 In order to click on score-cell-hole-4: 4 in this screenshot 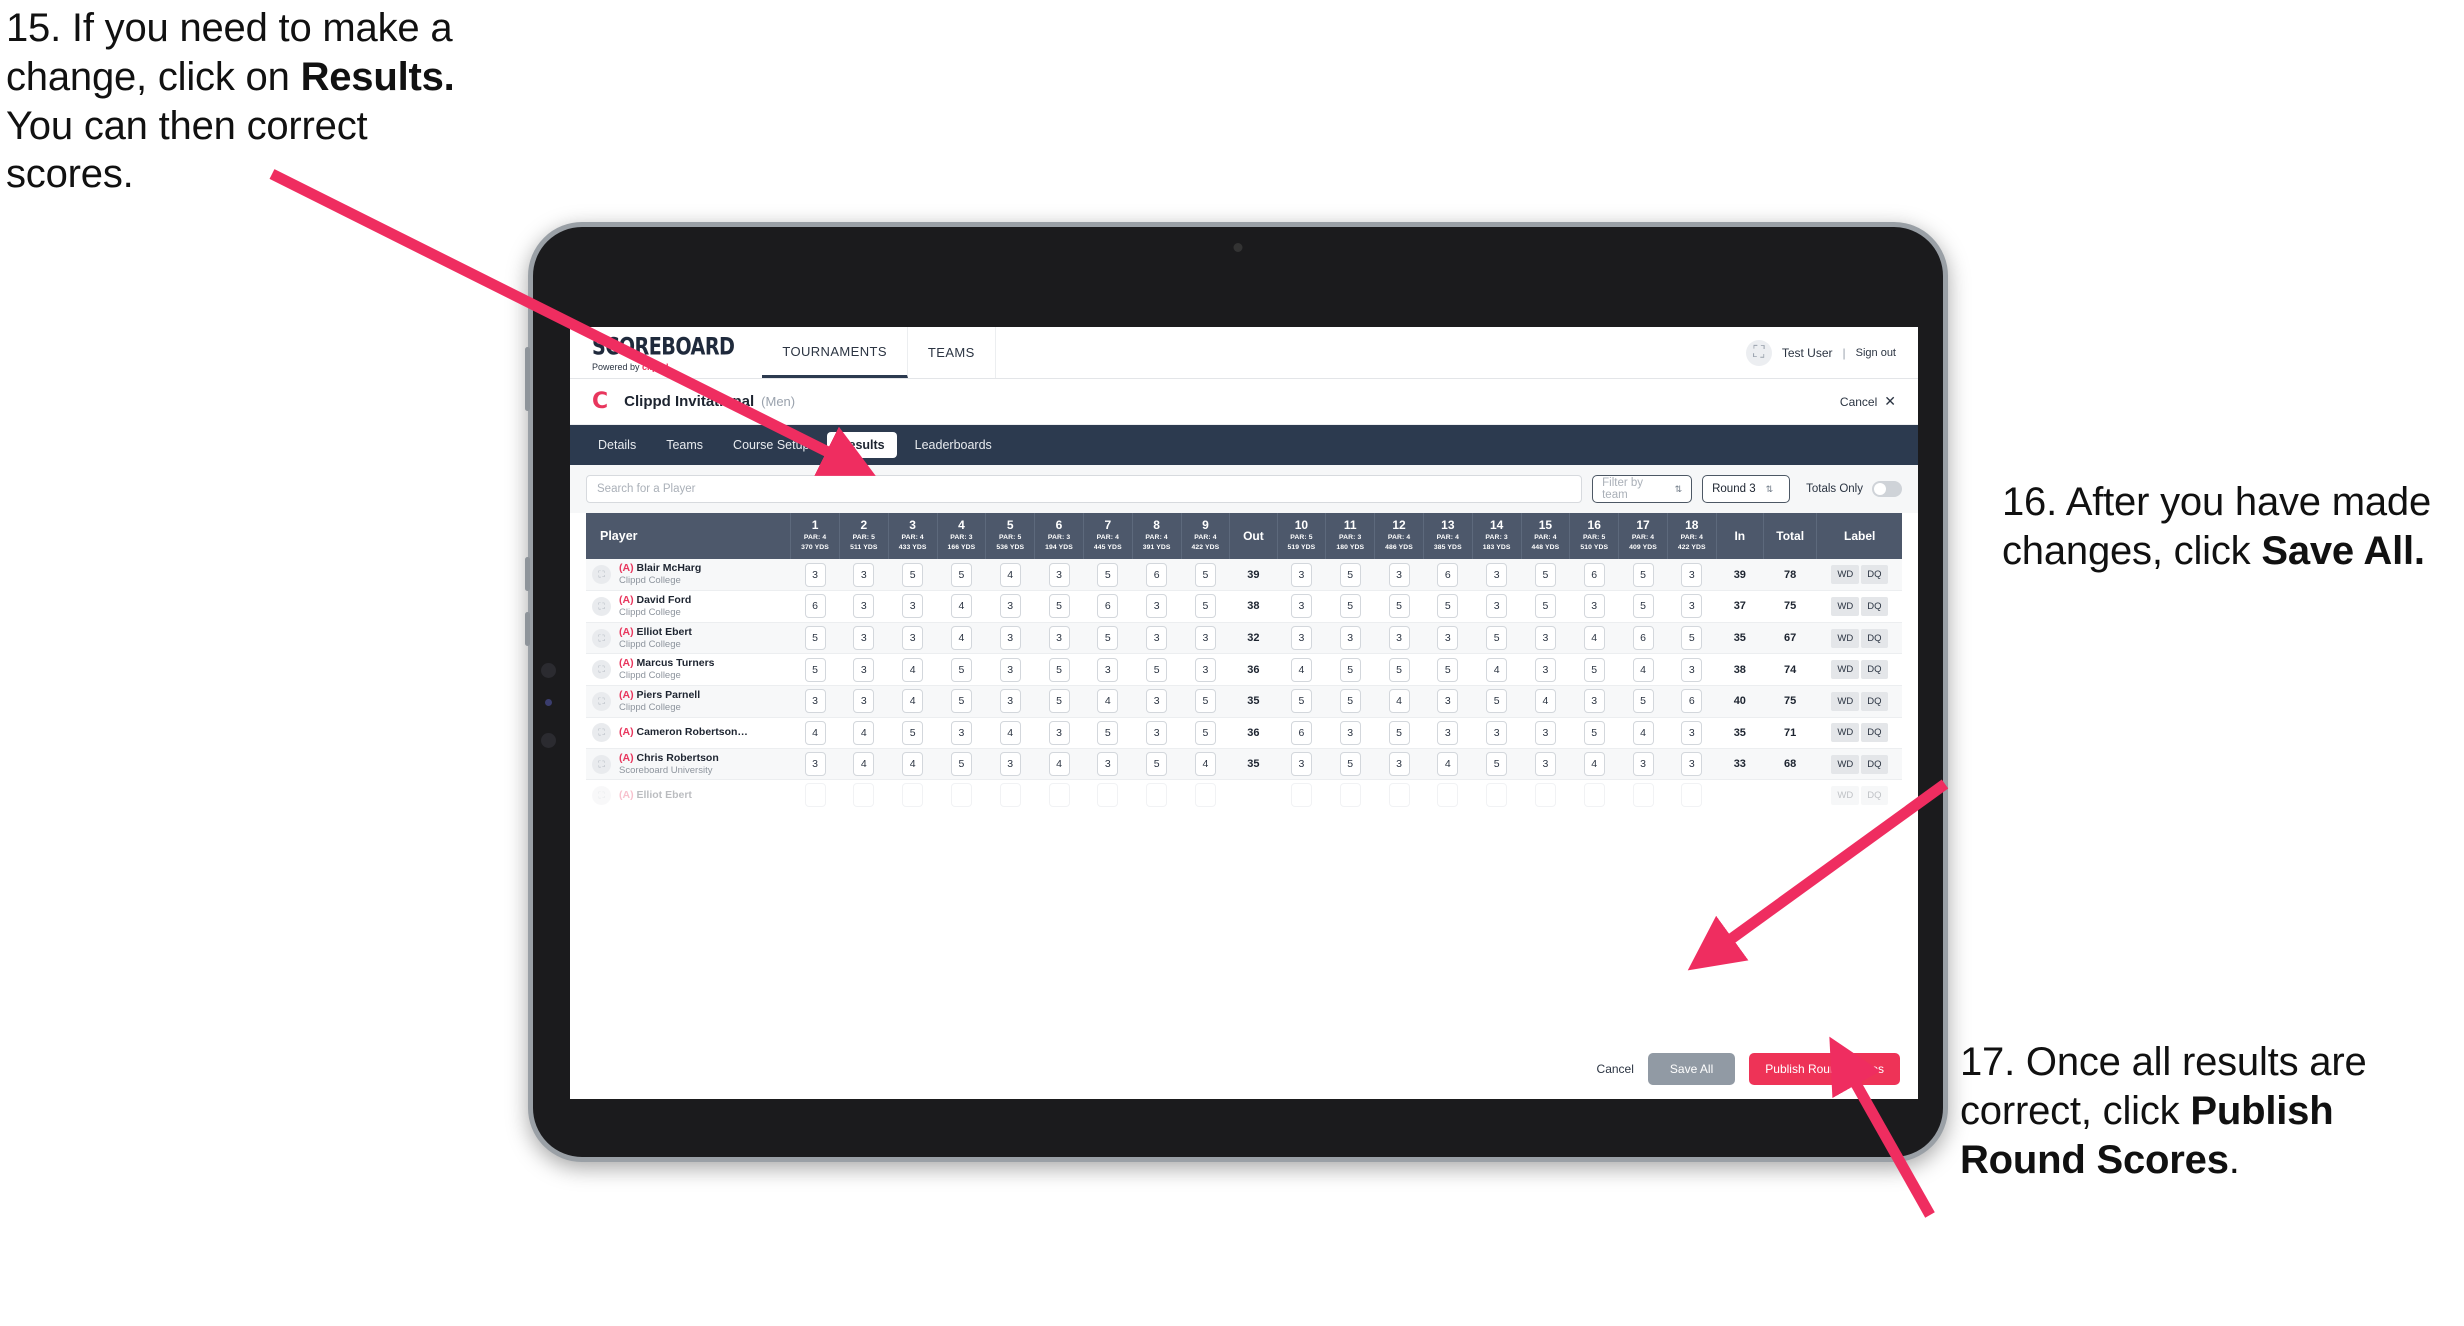, I will do `click(961, 638)`.